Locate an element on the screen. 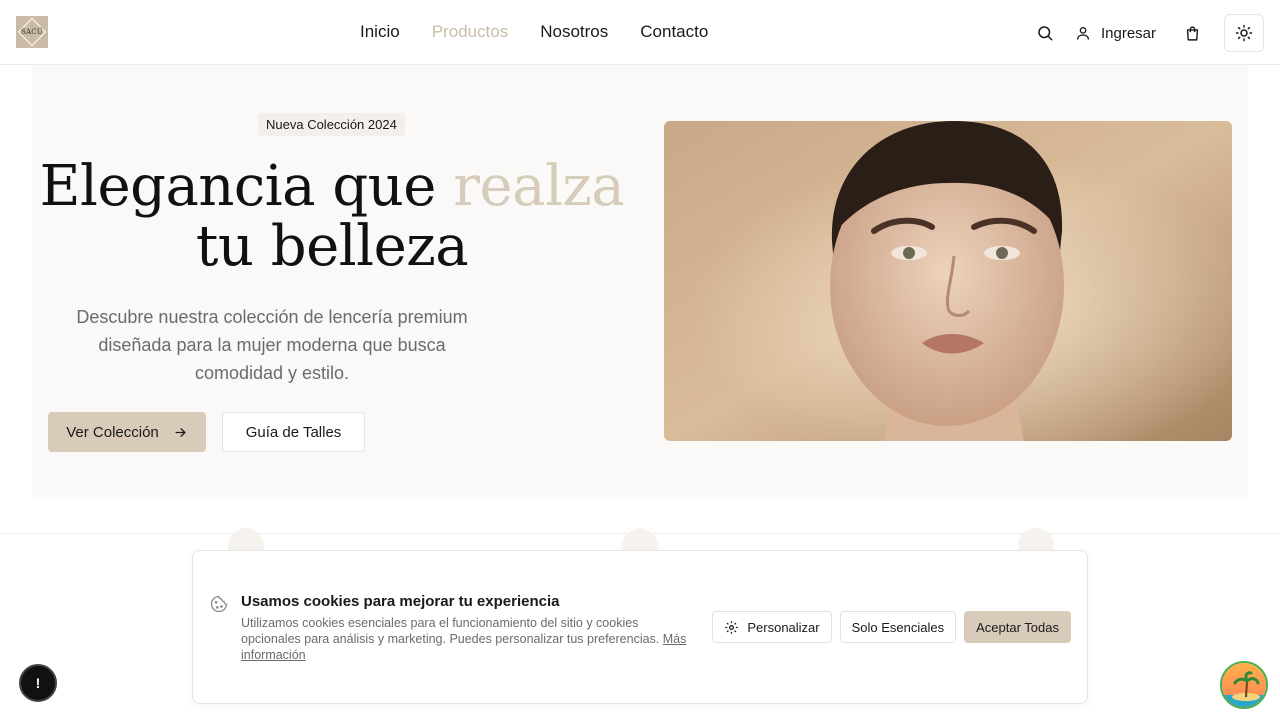 This screenshot has height=720, width=1280. view-collection-button: Ver Colección is located at coordinates (127, 432).